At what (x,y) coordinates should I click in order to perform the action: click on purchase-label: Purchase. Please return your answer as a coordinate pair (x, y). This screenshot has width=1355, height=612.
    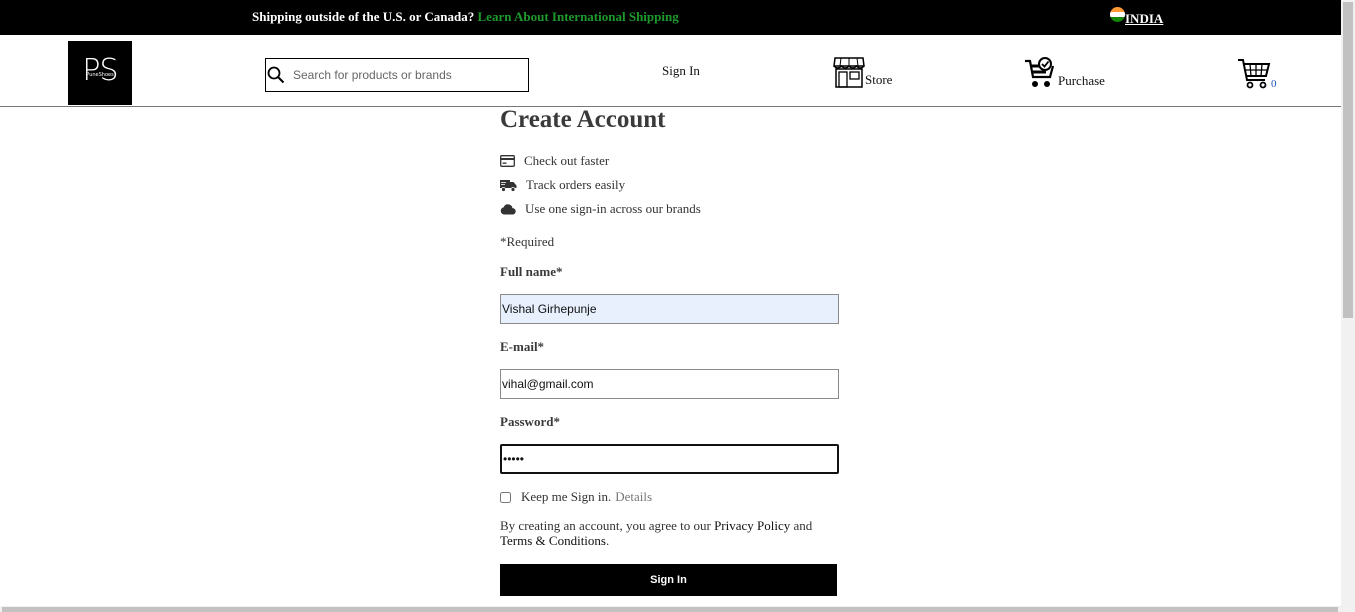
    Looking at the image, I should click on (1081, 81).